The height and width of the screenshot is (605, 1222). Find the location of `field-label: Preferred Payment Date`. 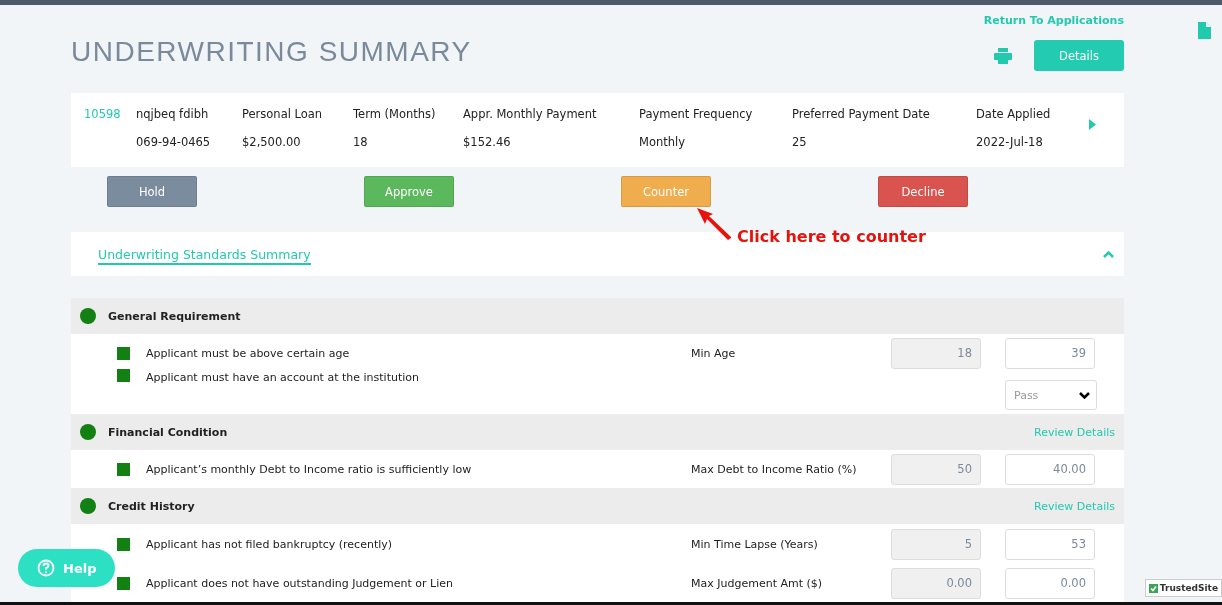

field-label: Preferred Payment Date is located at coordinates (861, 114).